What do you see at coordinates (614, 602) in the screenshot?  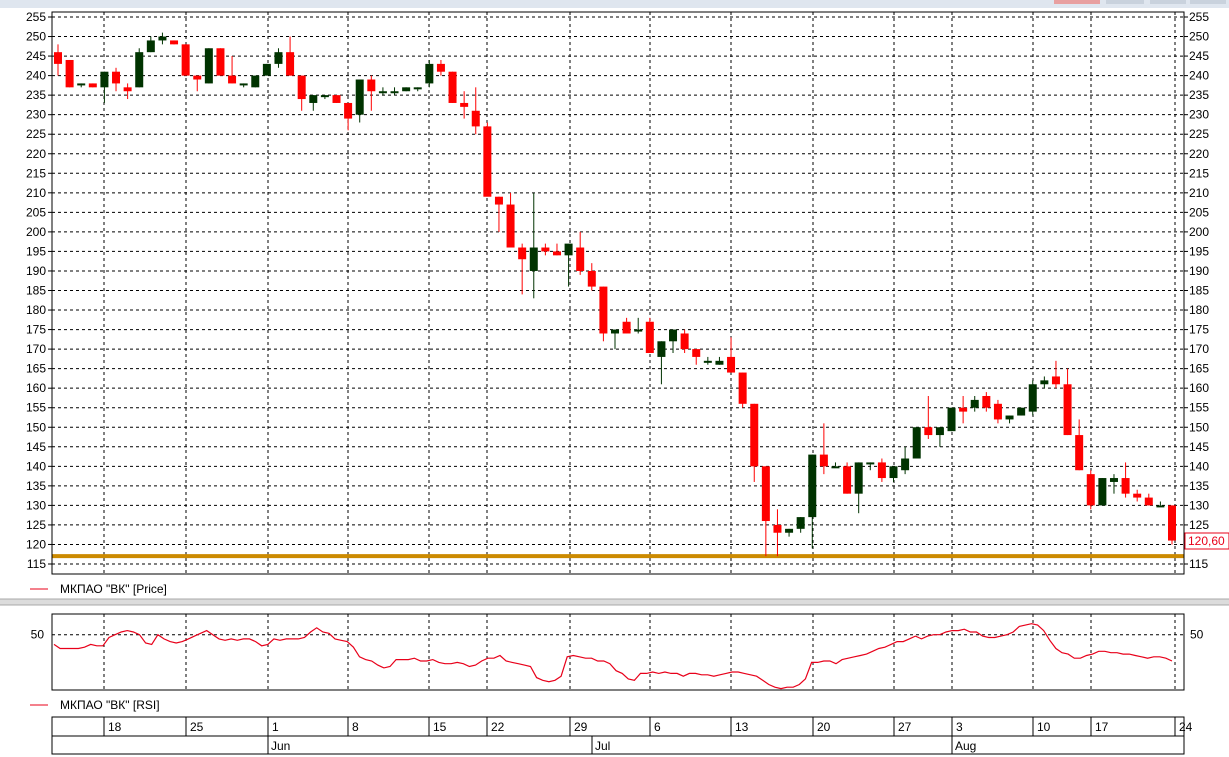 I see `pane-splitter` at bounding box center [614, 602].